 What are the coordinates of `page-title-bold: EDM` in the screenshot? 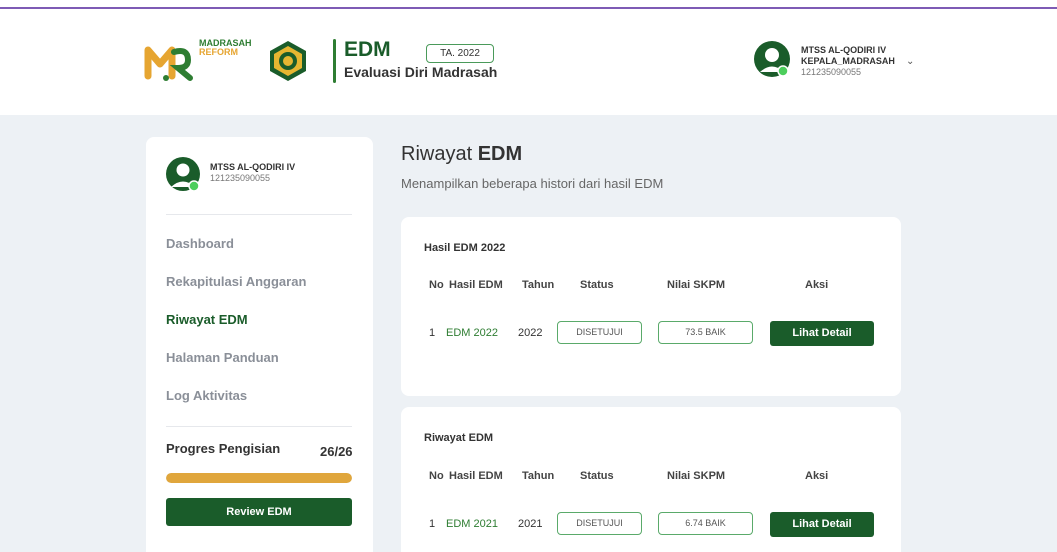 It's located at (500, 154).